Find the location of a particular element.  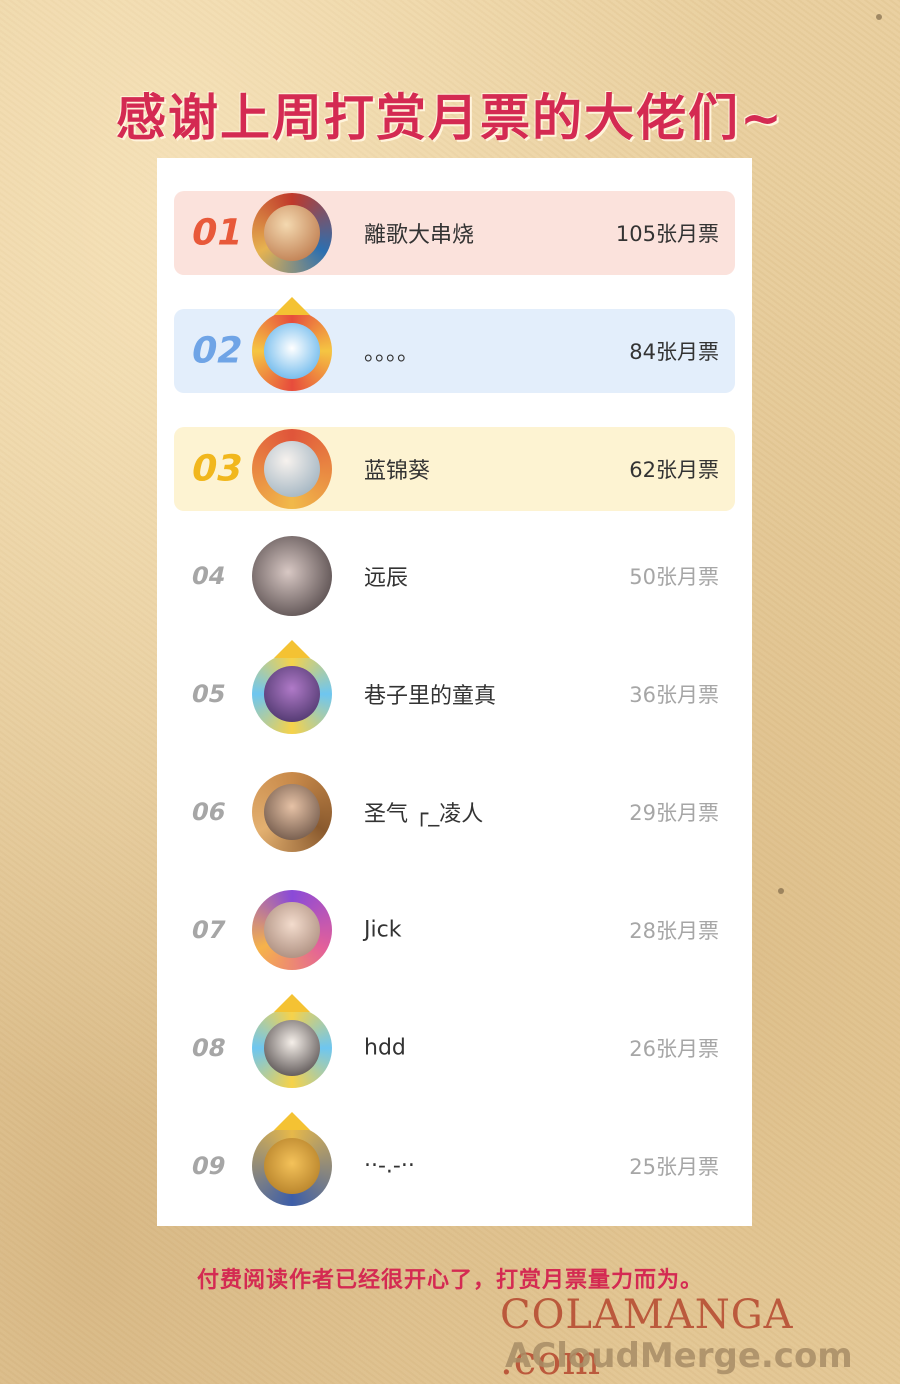

rank-number: 04 is located at coordinates (209, 576).